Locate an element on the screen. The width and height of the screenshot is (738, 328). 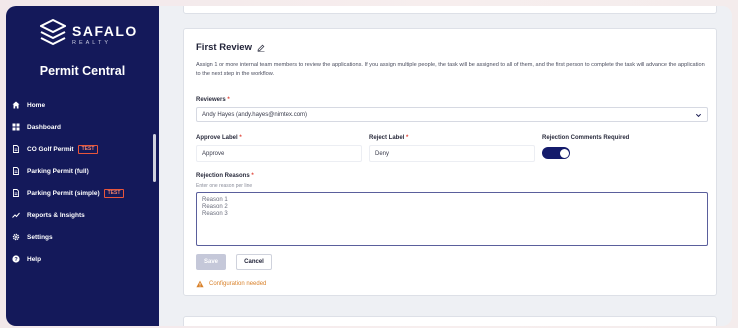
warning-icon is located at coordinates (200, 284).